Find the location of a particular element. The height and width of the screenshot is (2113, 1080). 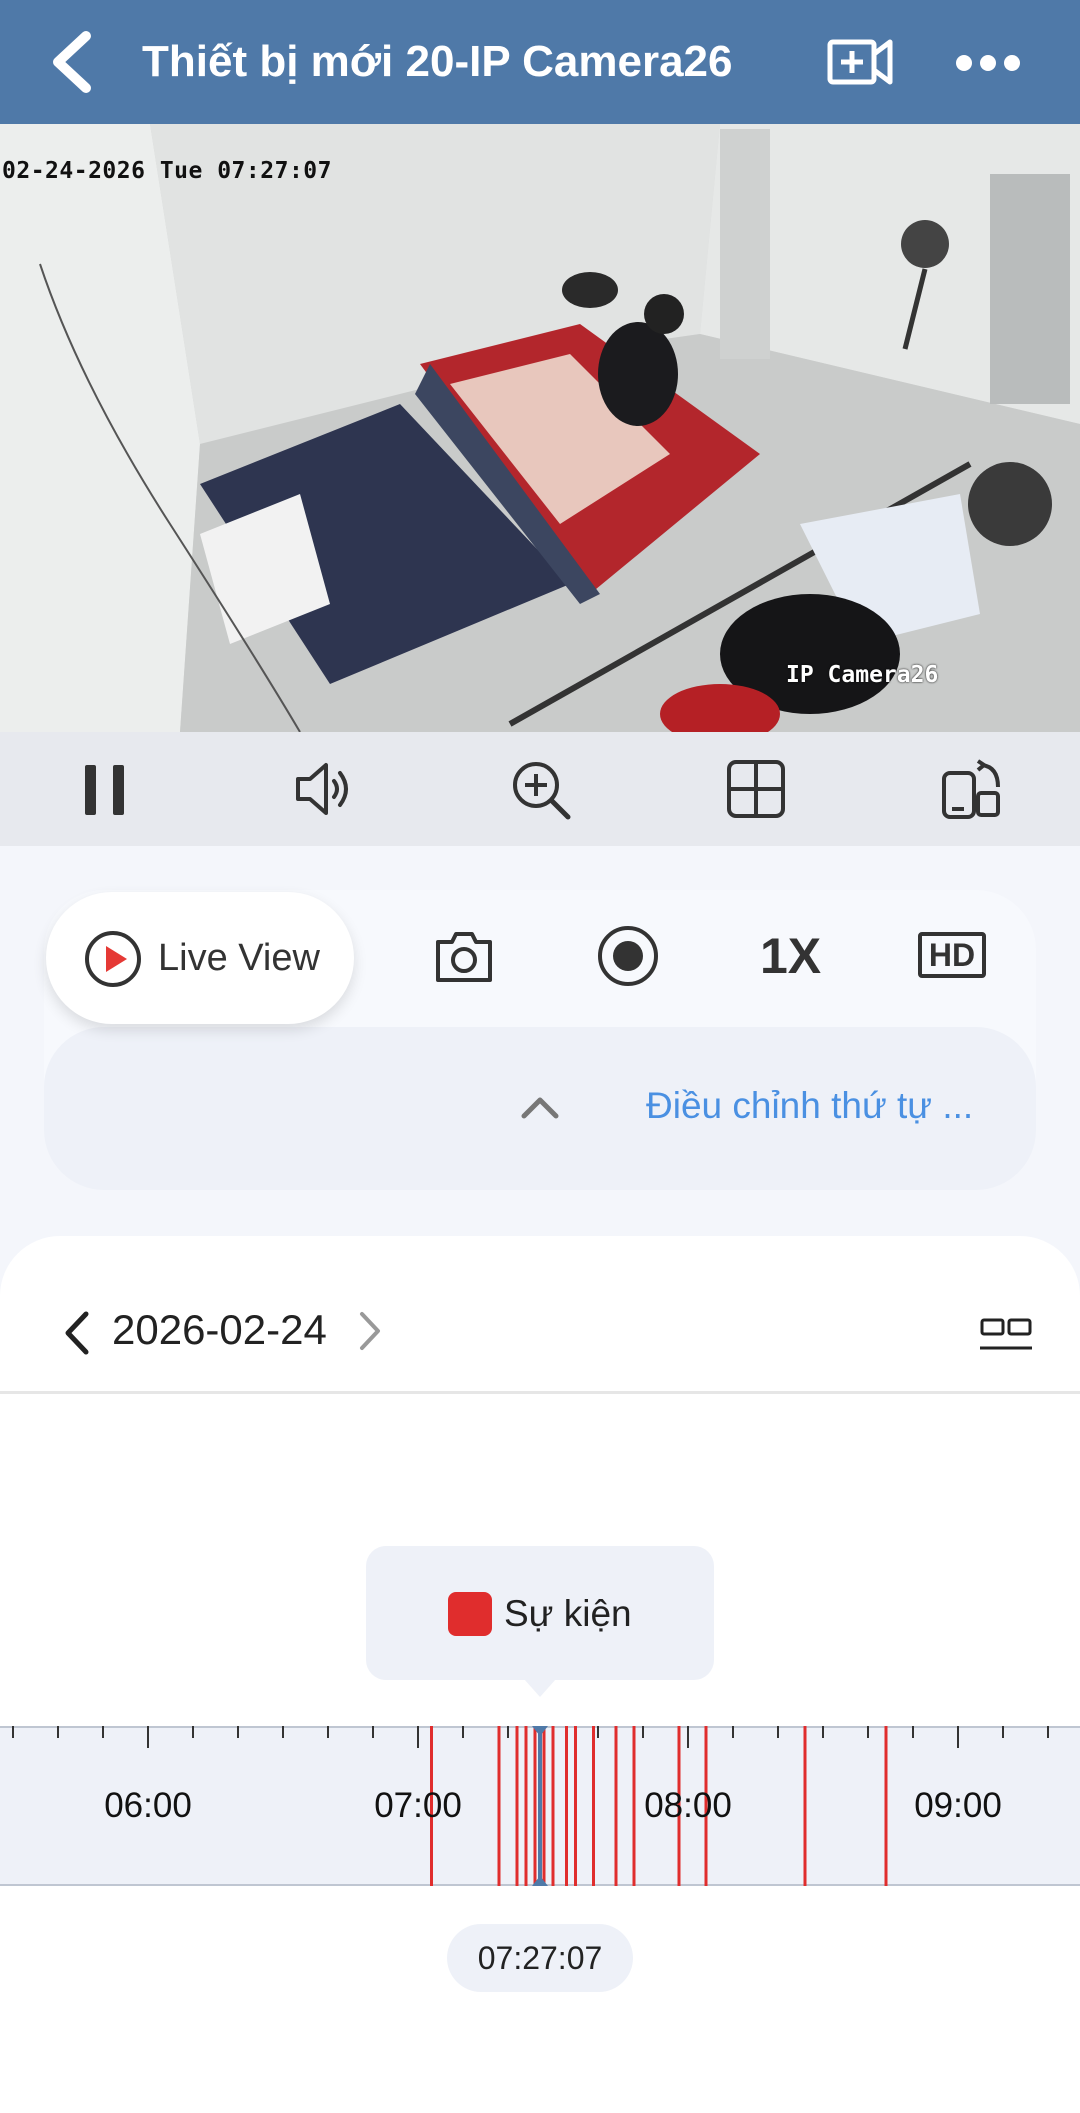

legend-pointer is located at coordinates (540, 1688).